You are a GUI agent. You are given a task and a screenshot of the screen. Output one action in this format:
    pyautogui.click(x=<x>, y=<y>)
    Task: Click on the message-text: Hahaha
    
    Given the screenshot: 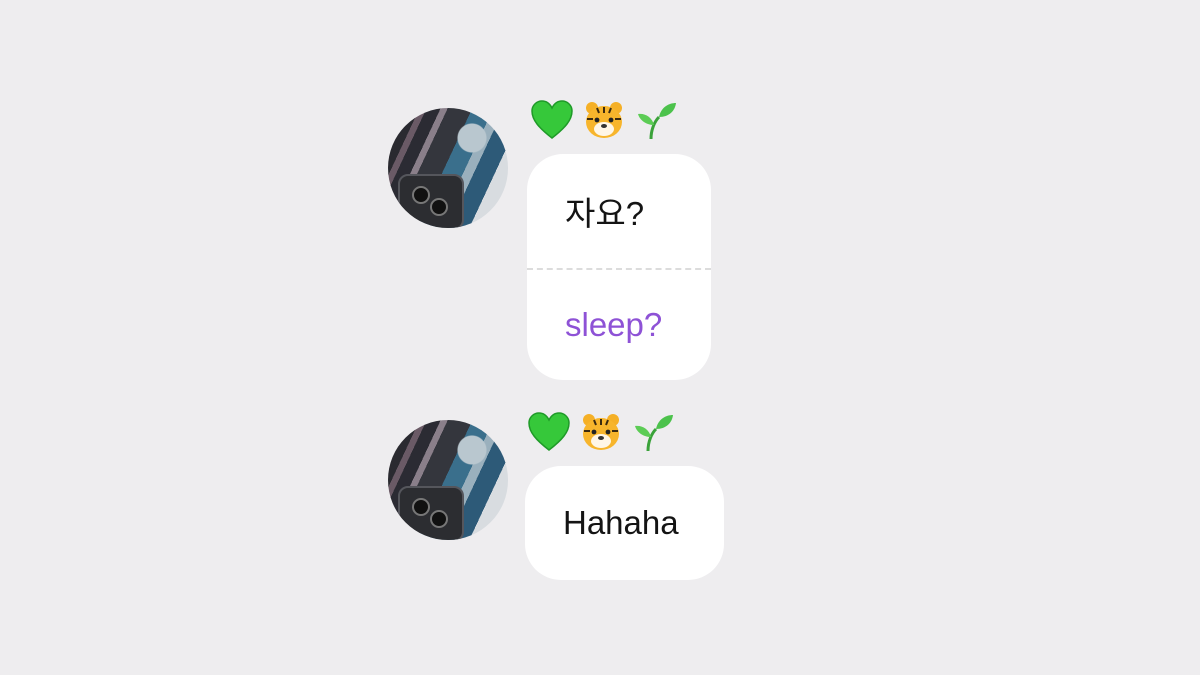 What is the action you would take?
    pyautogui.click(x=621, y=522)
    